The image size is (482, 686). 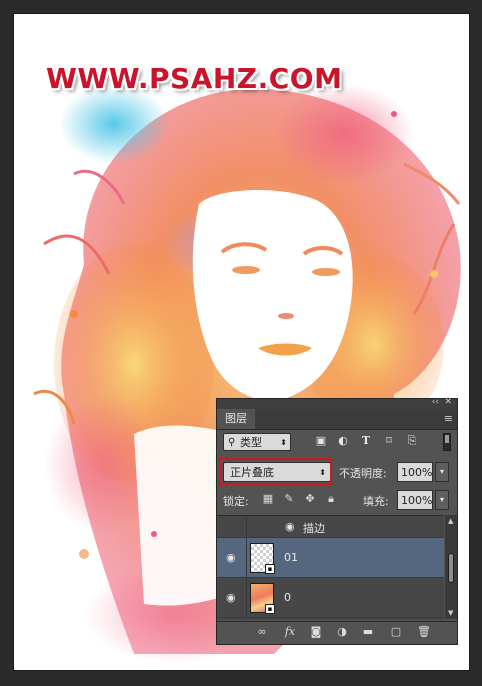 I want to click on adjustment-filter-icon: ◐, so click(x=343, y=441).